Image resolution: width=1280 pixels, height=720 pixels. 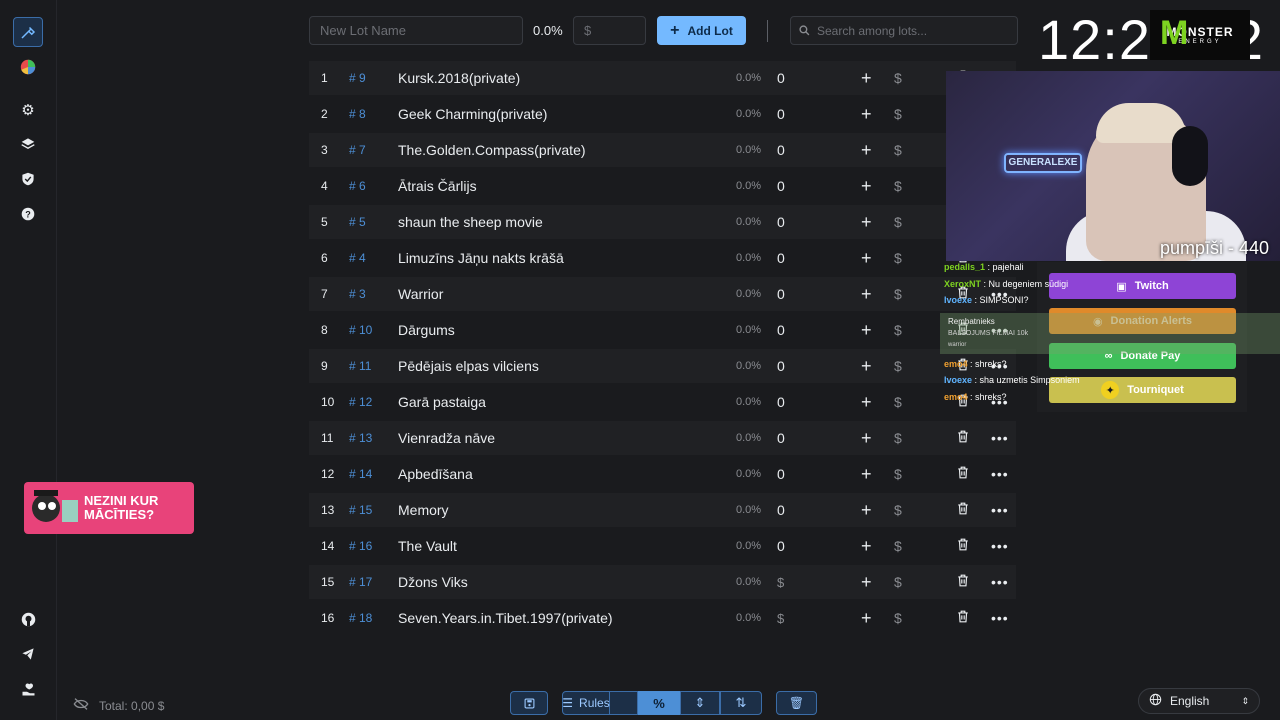 What do you see at coordinates (492, 150) in the screenshot?
I see `lot-name: The.Golden.Compass(private)` at bounding box center [492, 150].